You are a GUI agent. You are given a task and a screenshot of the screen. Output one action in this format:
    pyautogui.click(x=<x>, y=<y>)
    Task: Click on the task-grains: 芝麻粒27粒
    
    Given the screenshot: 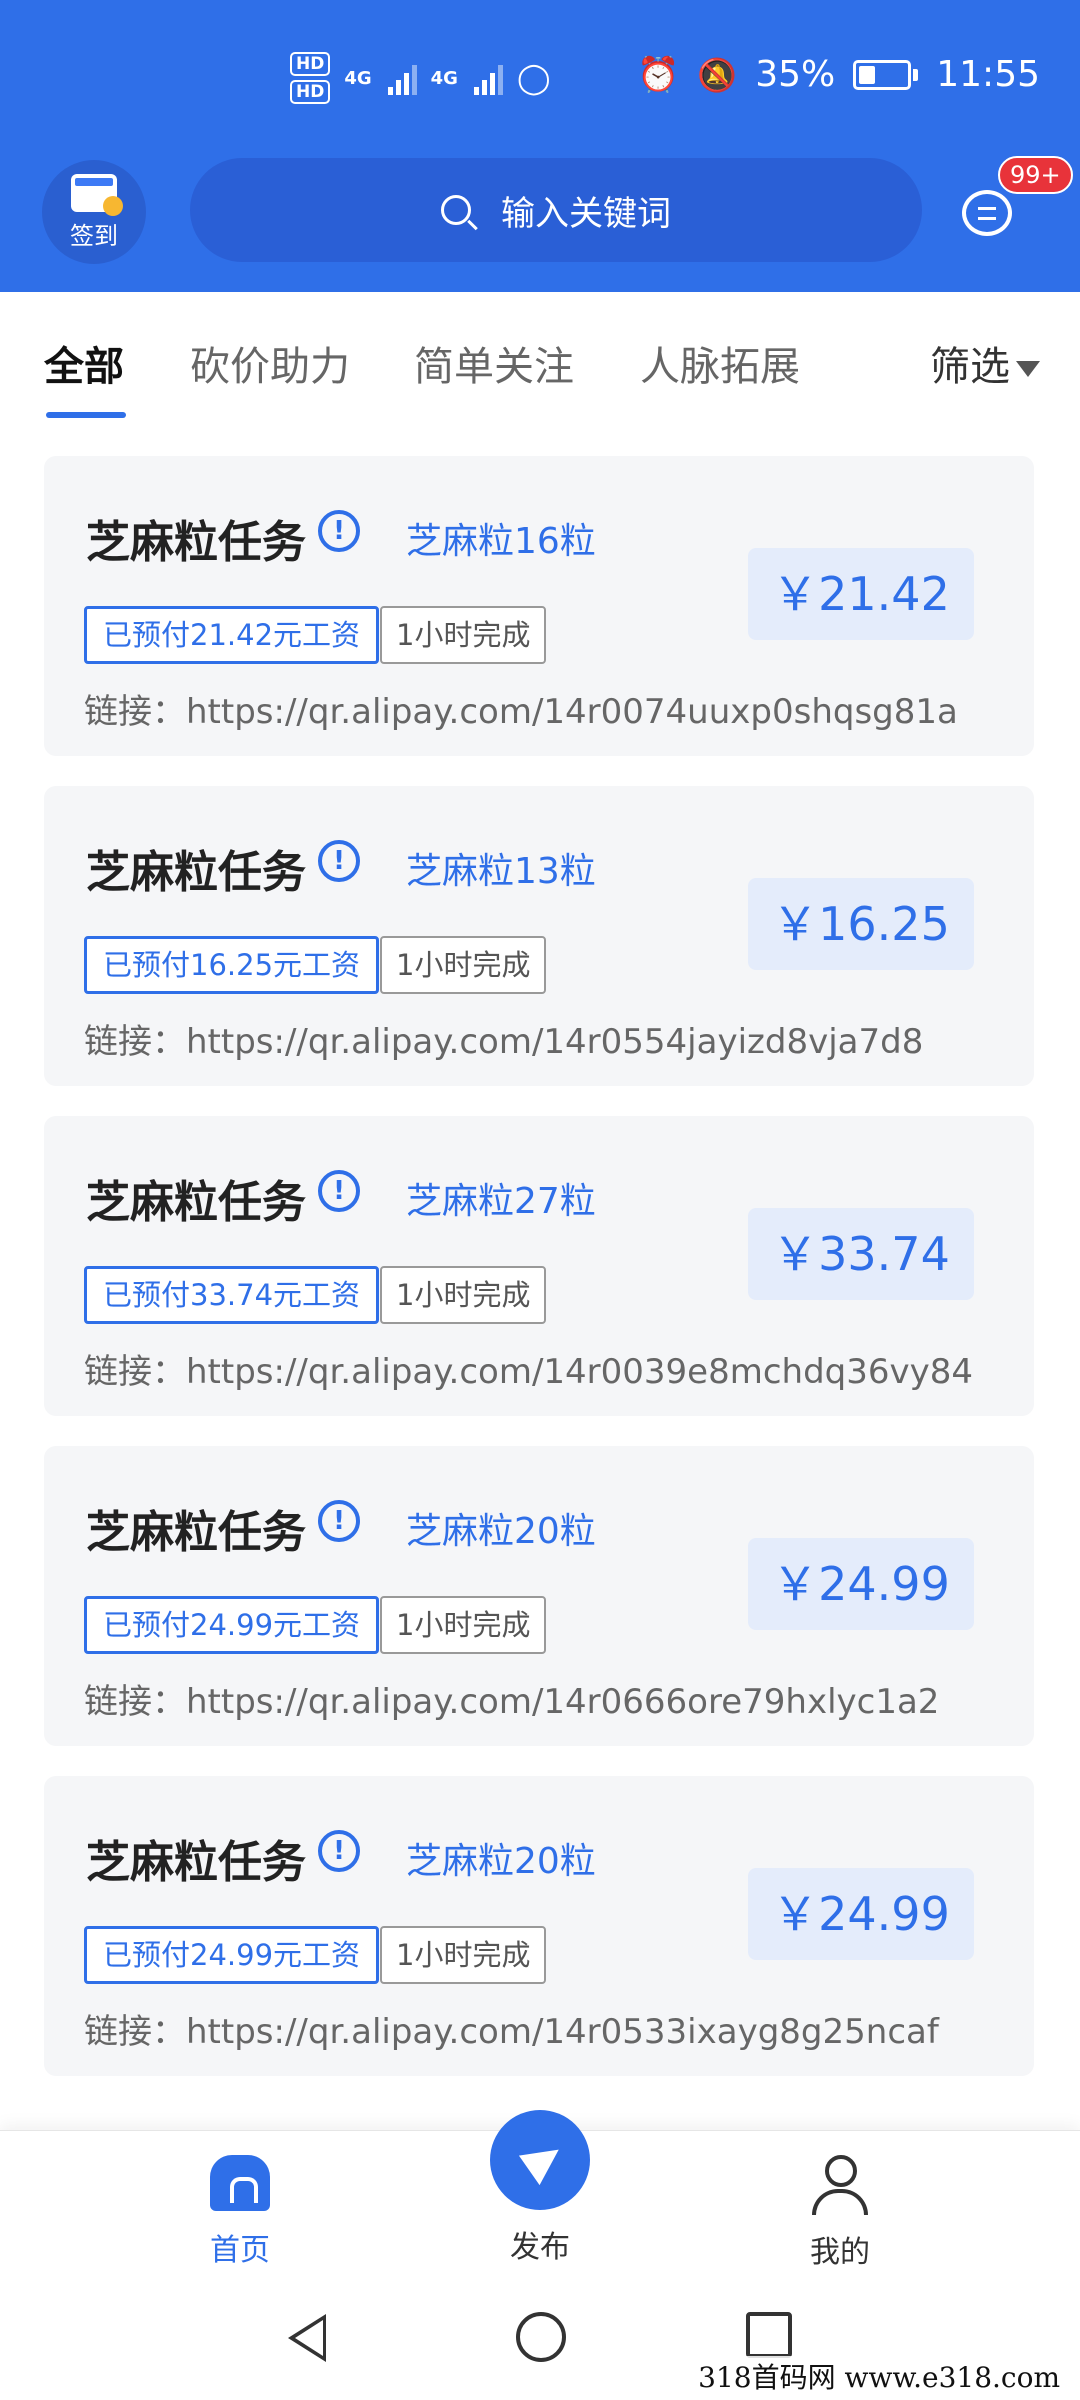 What is the action you would take?
    pyautogui.click(x=501, y=1201)
    